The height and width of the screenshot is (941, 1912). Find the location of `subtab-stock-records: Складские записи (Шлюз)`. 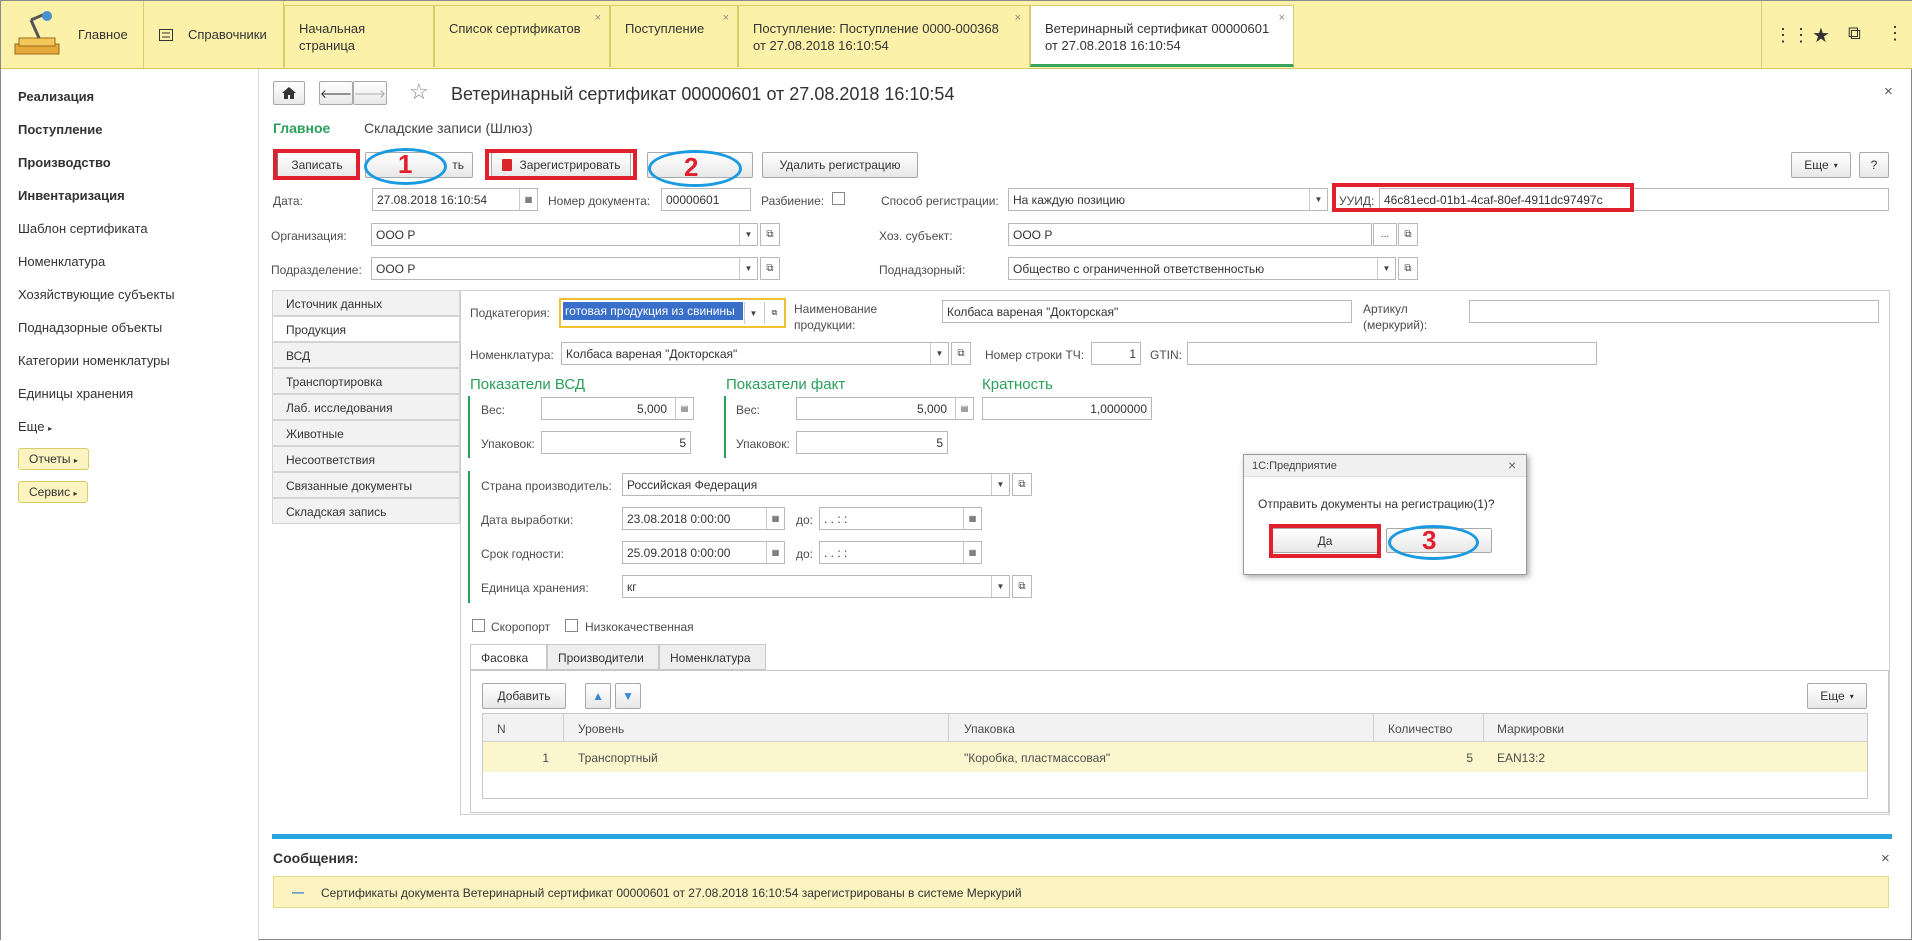

subtab-stock-records: Складские записи (Шлюз) is located at coordinates (448, 128).